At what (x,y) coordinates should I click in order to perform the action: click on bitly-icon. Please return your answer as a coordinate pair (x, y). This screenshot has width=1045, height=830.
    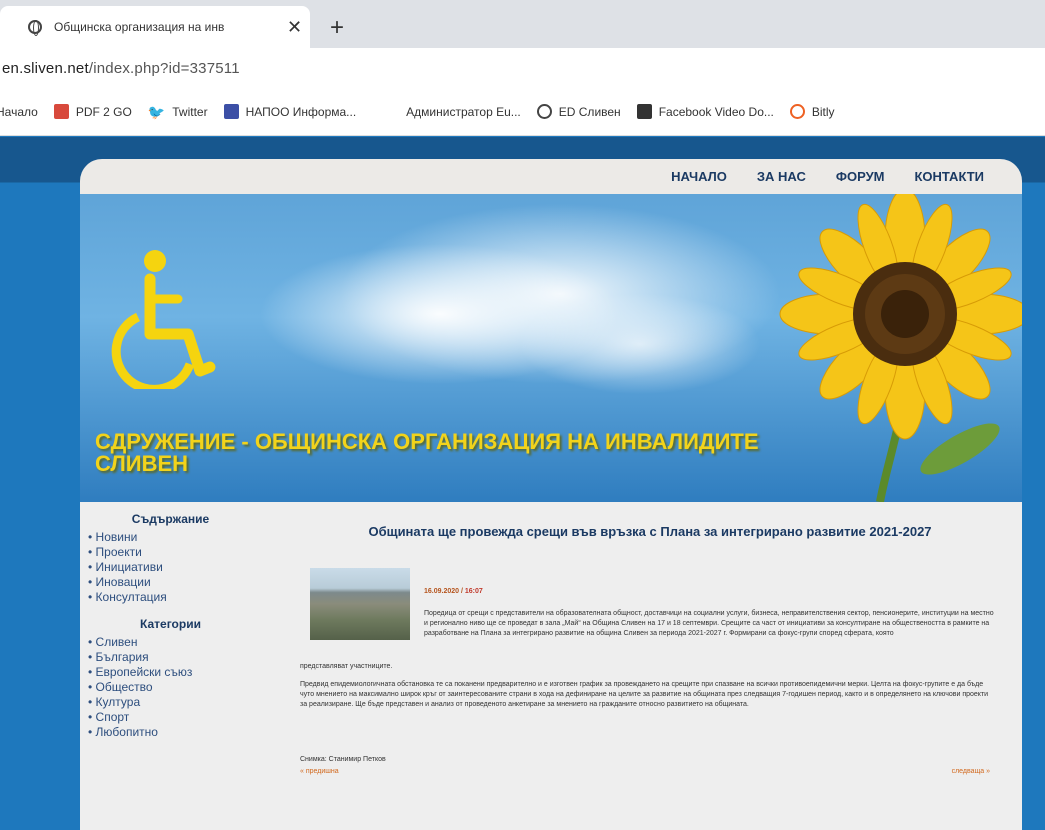
    Looking at the image, I should click on (797, 111).